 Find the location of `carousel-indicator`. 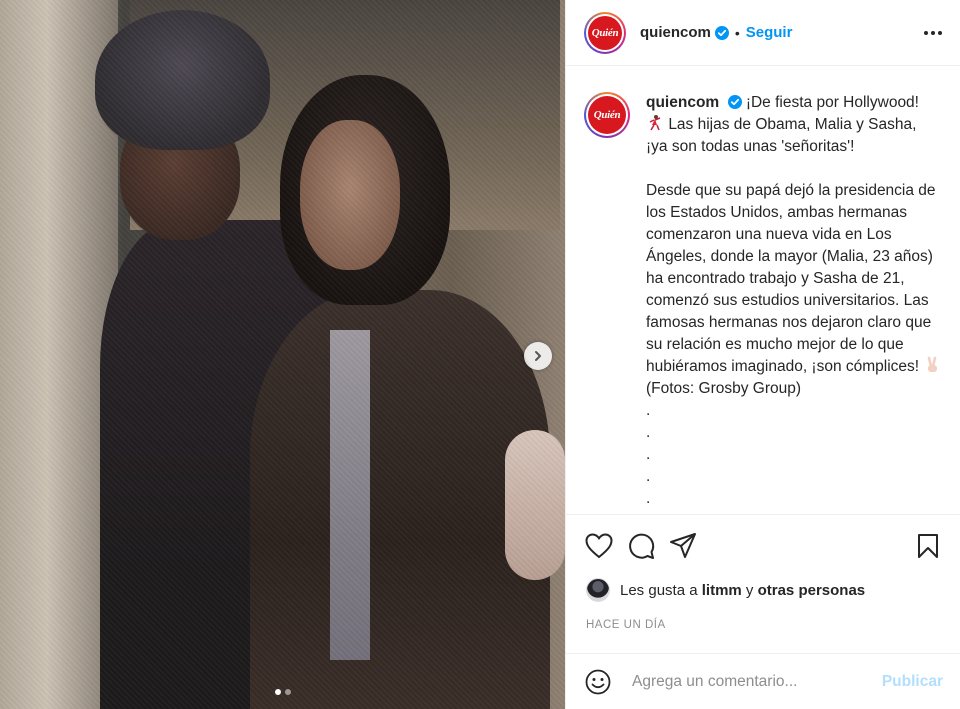

carousel-indicator is located at coordinates (282, 692).